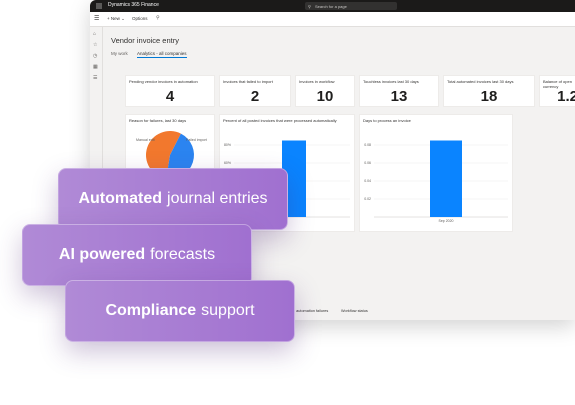 The width and height of the screenshot is (575, 405). I want to click on tile-value: 1.2, so click(566, 96).